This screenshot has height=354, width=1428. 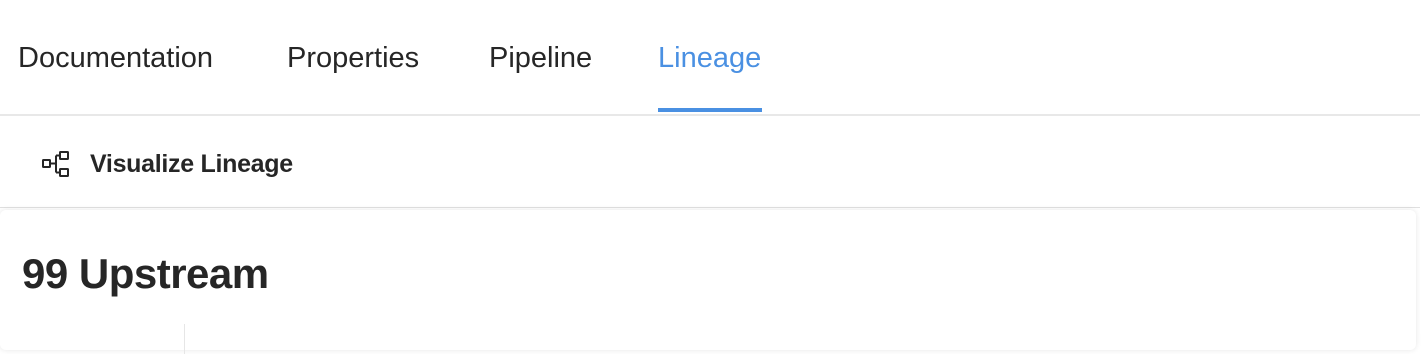 I want to click on tab-lineage: Lineage, so click(x=709, y=58).